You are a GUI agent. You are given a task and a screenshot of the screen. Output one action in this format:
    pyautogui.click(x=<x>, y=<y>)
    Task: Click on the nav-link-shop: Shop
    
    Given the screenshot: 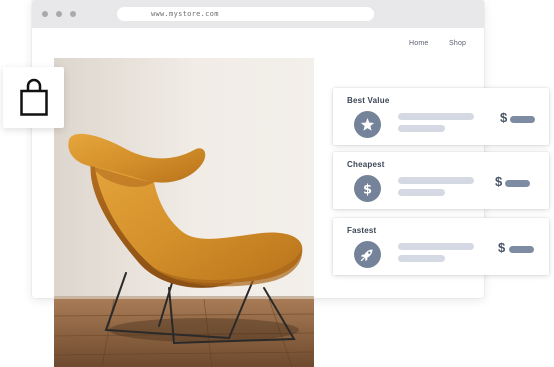 What is the action you would take?
    pyautogui.click(x=457, y=43)
    